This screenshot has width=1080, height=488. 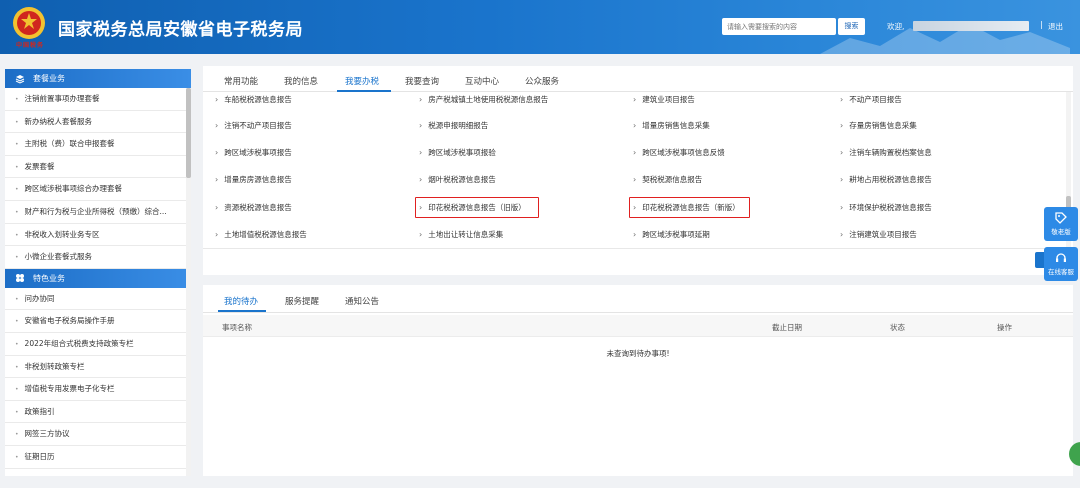 What do you see at coordinates (1061, 272) in the screenshot?
I see `online-service-label: 在线客服` at bounding box center [1061, 272].